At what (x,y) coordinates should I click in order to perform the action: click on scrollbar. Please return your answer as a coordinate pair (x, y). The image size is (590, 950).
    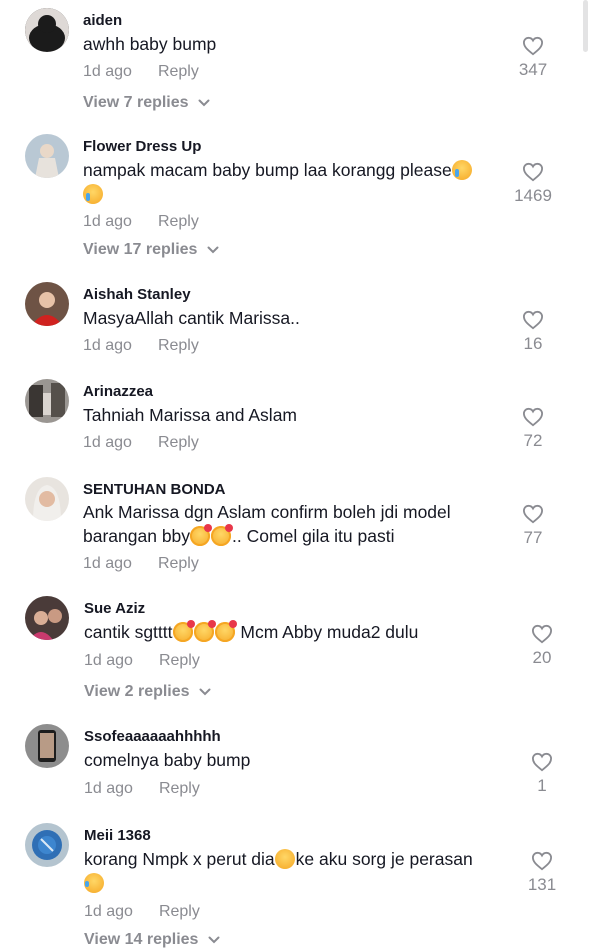
    Looking at the image, I should click on (585, 26).